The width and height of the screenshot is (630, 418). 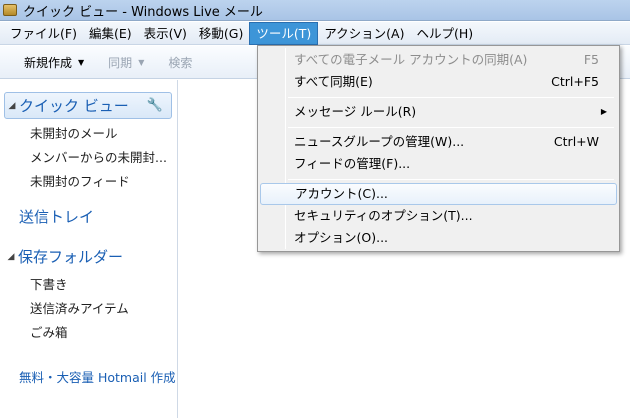 I want to click on menu-item-shortcut: F5, so click(x=591, y=59).